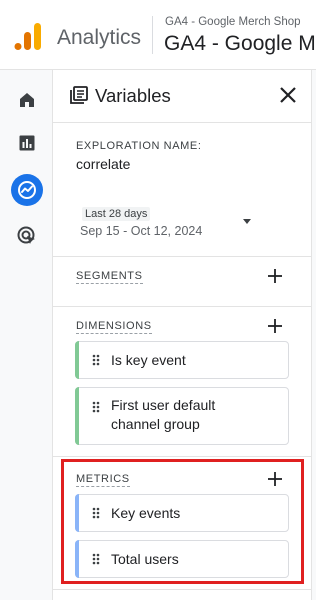  What do you see at coordinates (247, 221) in the screenshot?
I see `date-dropdown-icon` at bounding box center [247, 221].